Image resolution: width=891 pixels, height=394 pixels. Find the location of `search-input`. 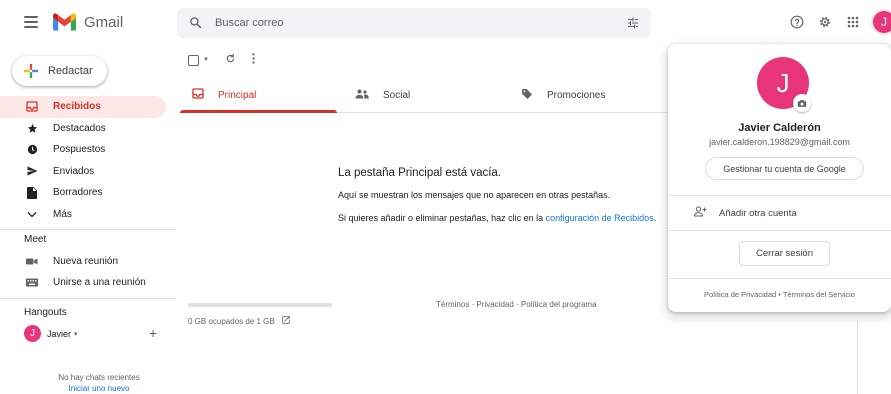

search-input is located at coordinates (405, 23).